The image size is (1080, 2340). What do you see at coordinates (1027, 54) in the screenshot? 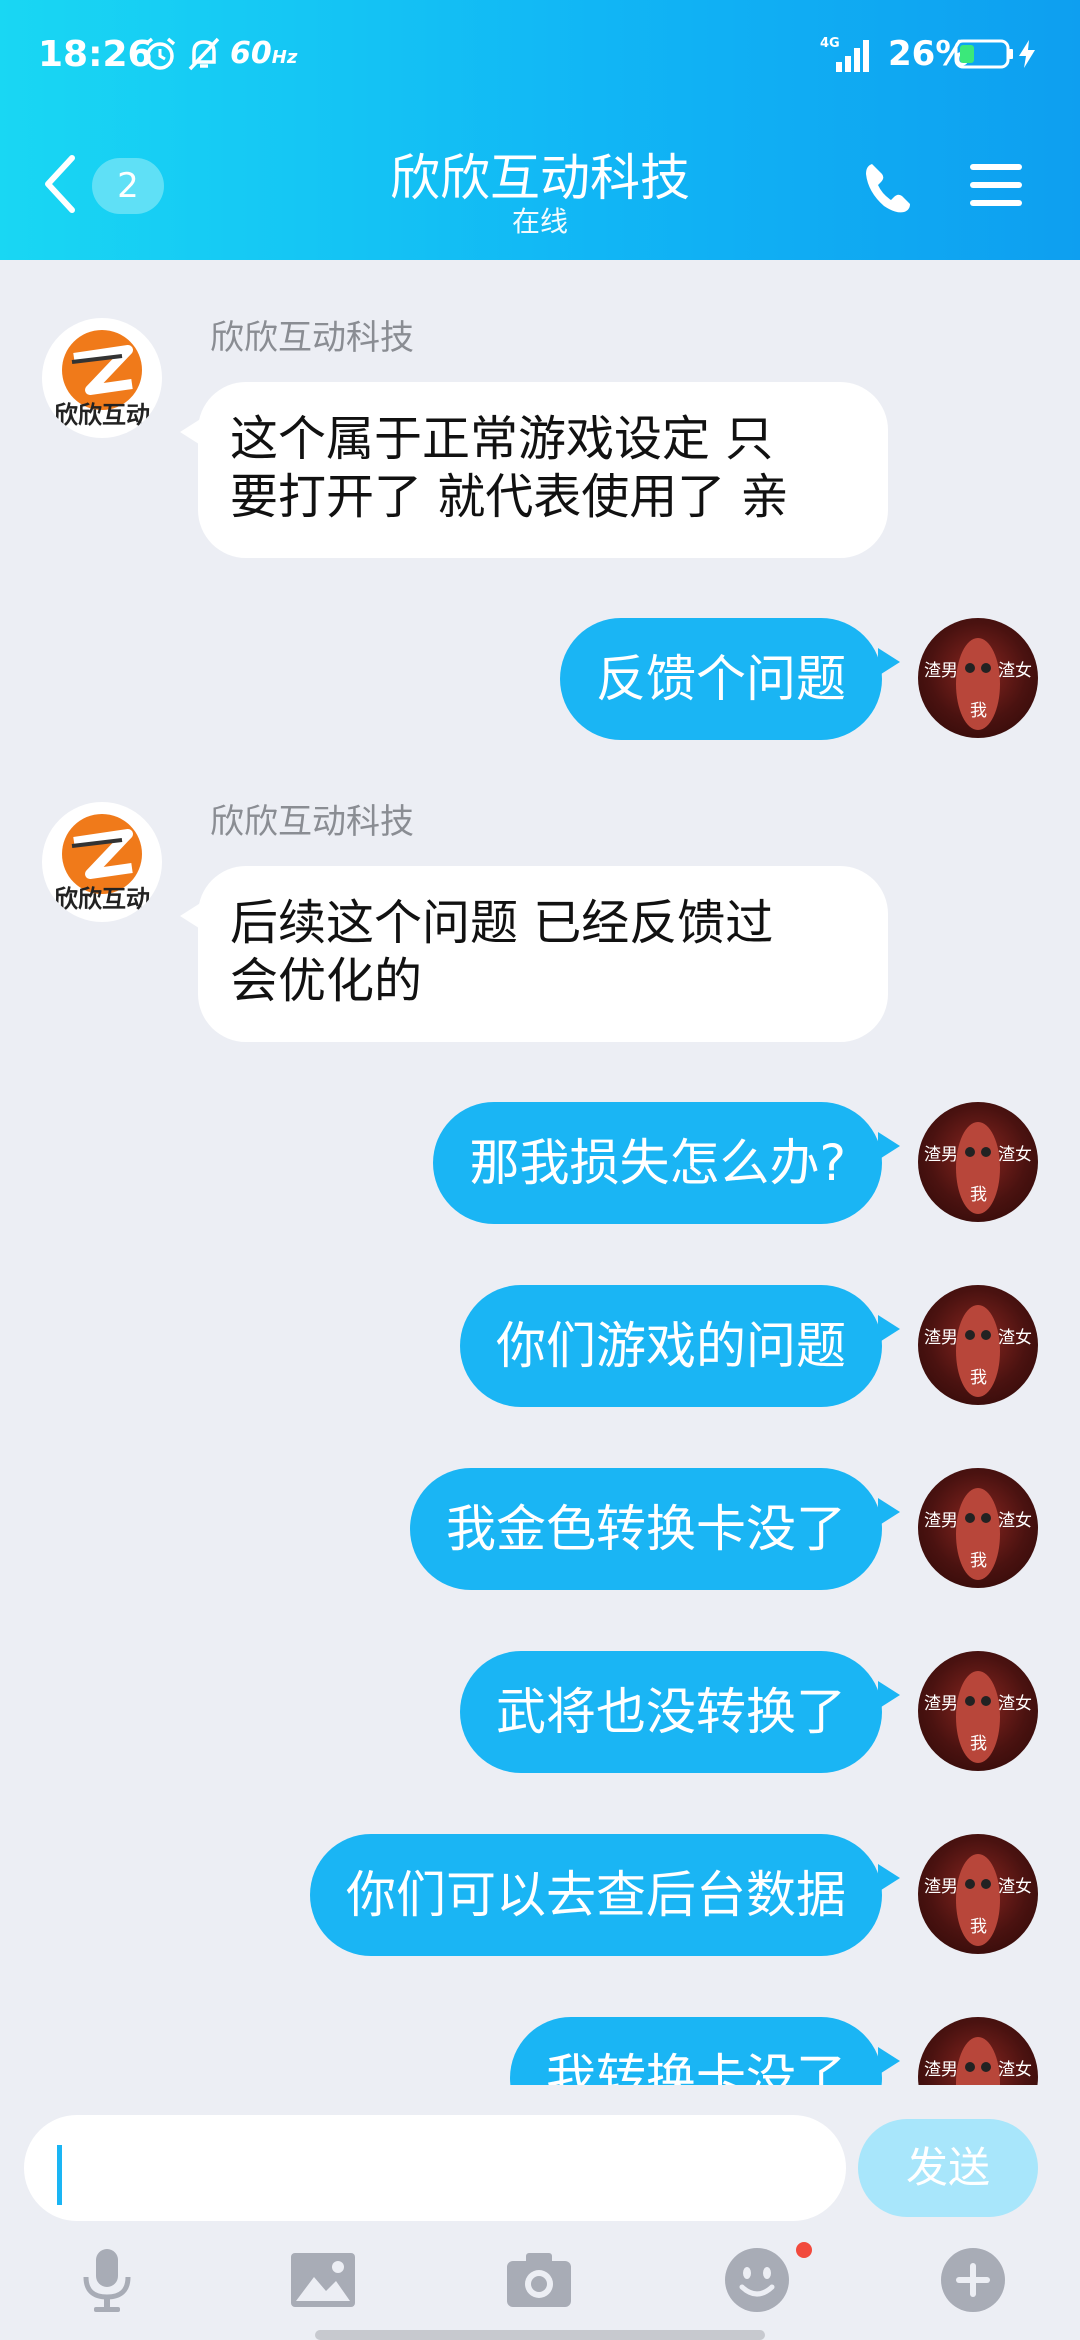
I see `charging-icon` at bounding box center [1027, 54].